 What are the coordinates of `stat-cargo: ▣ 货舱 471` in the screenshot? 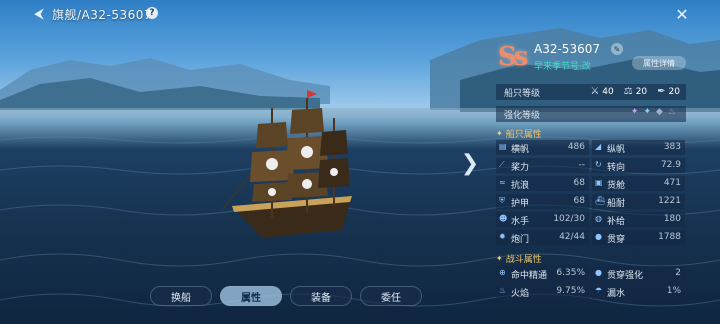 It's located at (638, 183).